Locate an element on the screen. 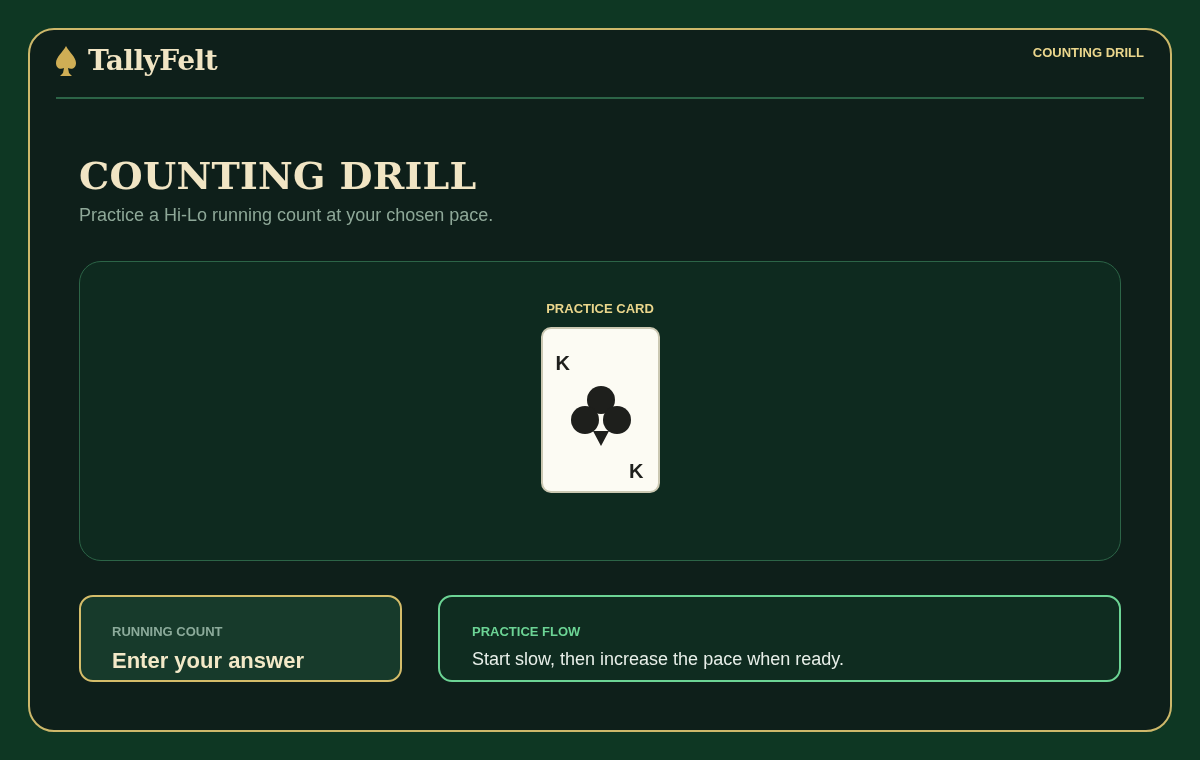 The height and width of the screenshot is (760, 1200). stage-label: PRACTICE CARD is located at coordinates (600, 308).